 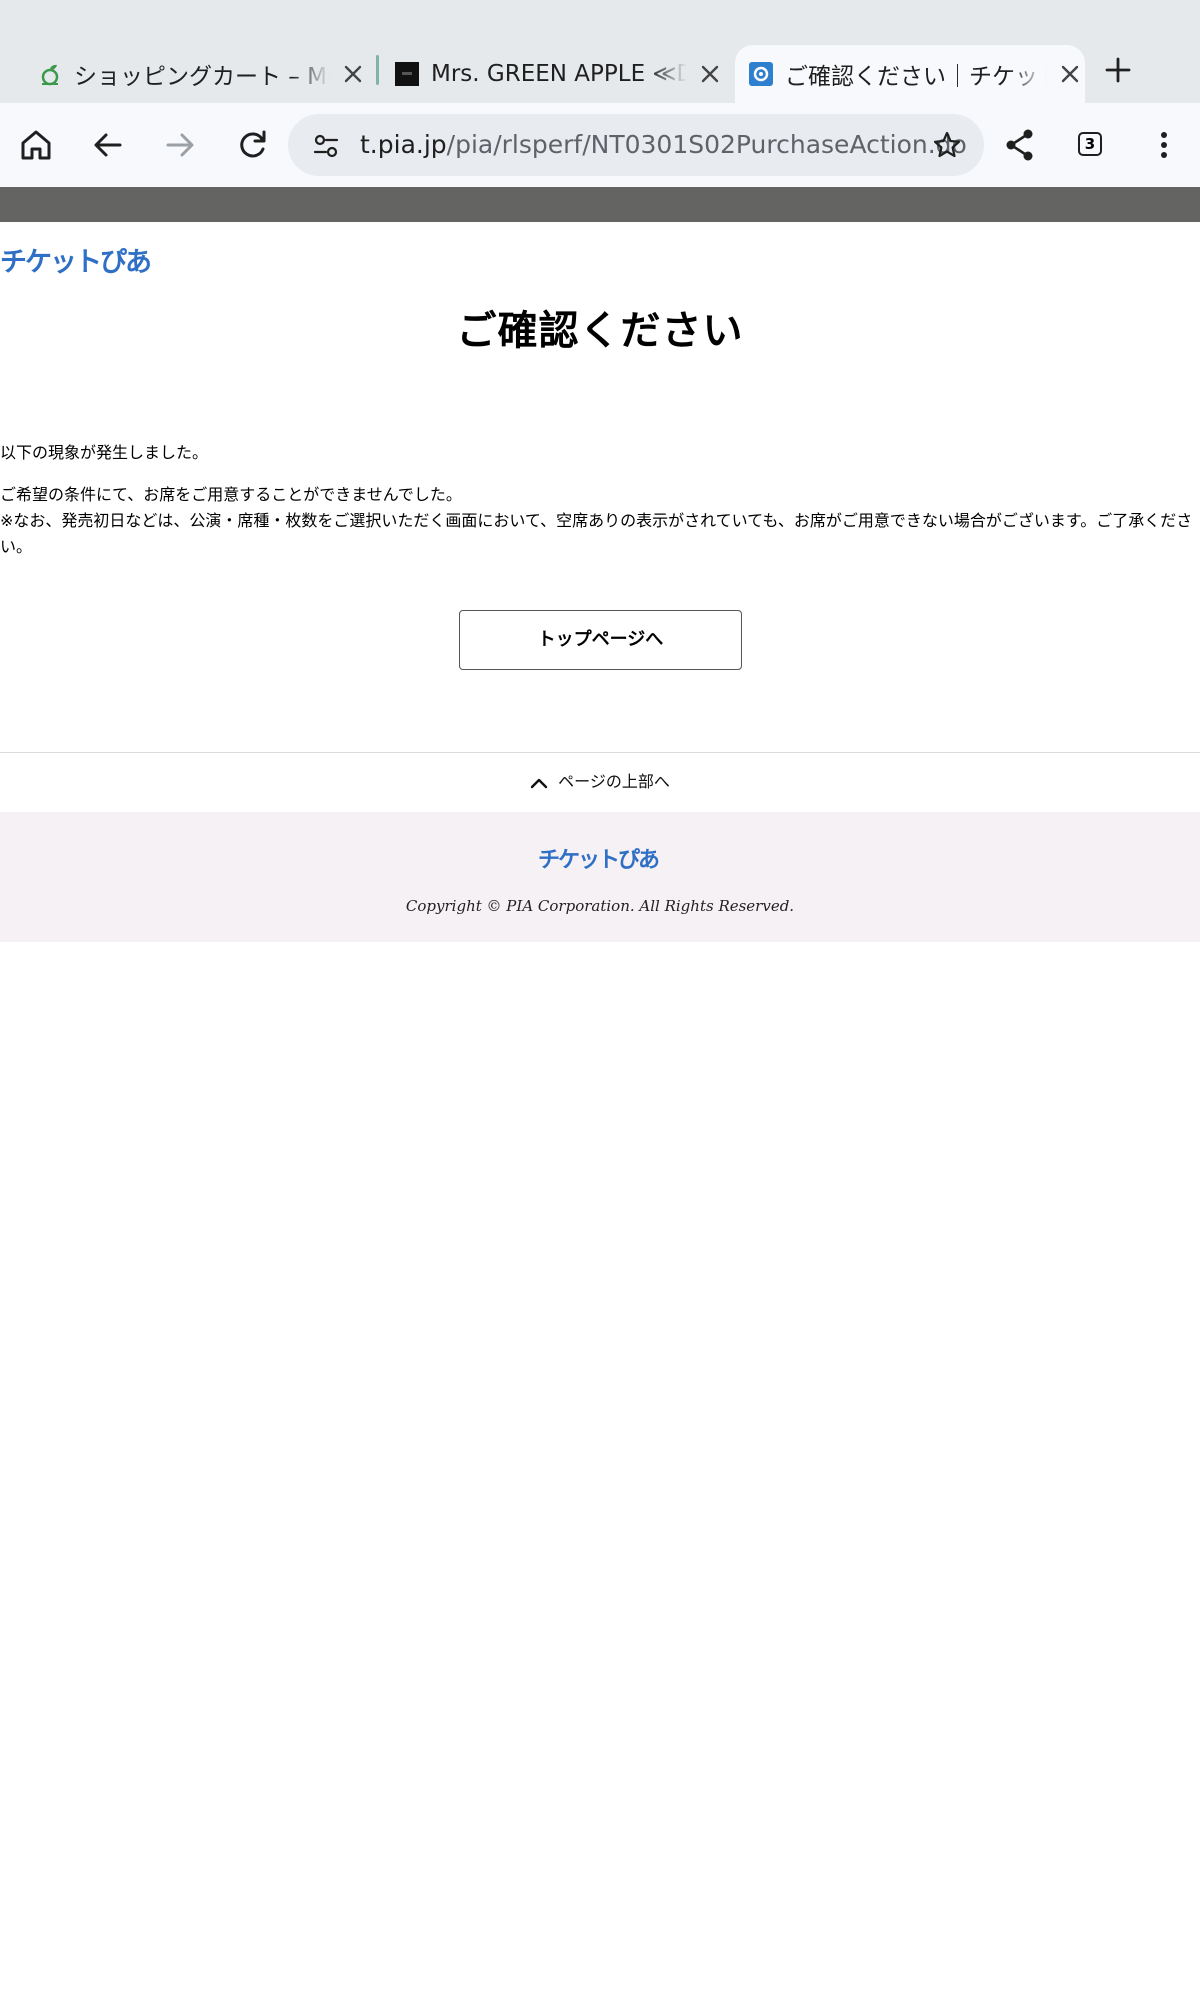 What do you see at coordinates (916, 77) in the screenshot?
I see `tab-title: ご確認ください｜チケットぴあ` at bounding box center [916, 77].